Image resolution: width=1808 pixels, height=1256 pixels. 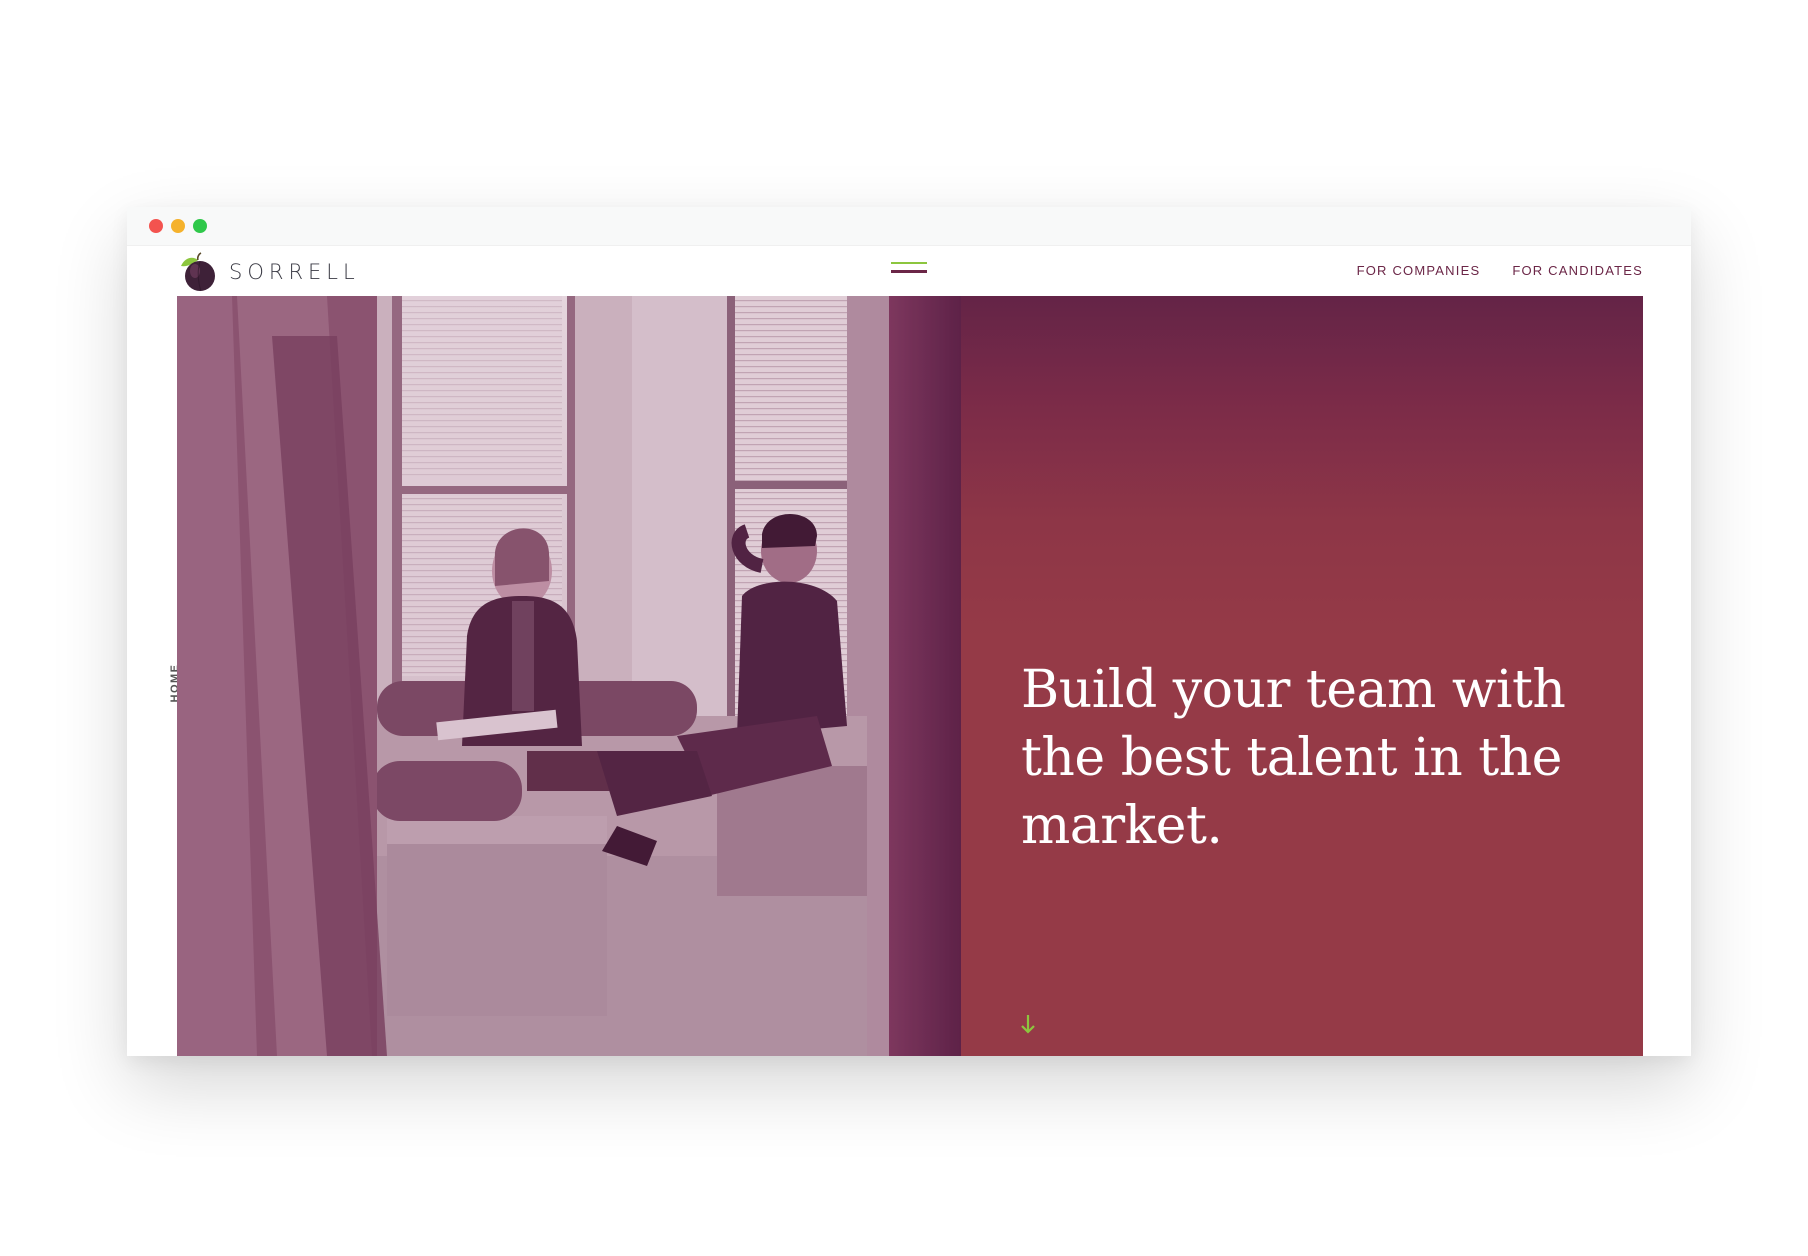 What do you see at coordinates (156, 226) in the screenshot?
I see `window-close-button` at bounding box center [156, 226].